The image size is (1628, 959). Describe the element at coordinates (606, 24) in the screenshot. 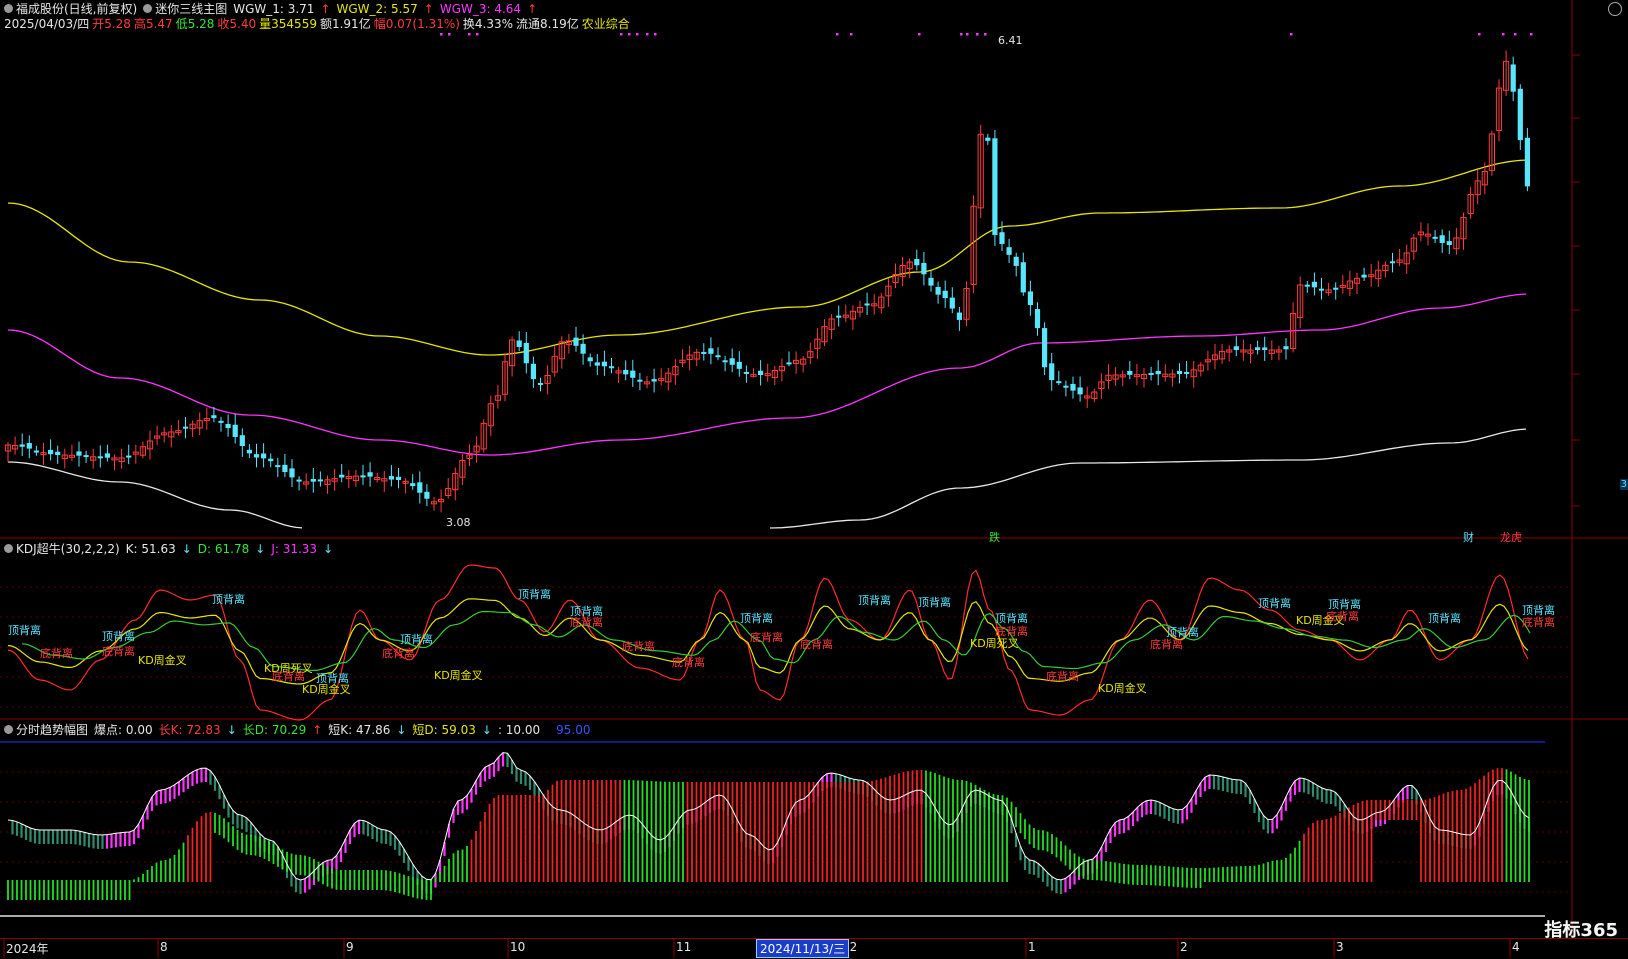

I see `sector-link: 农业综合` at that location.